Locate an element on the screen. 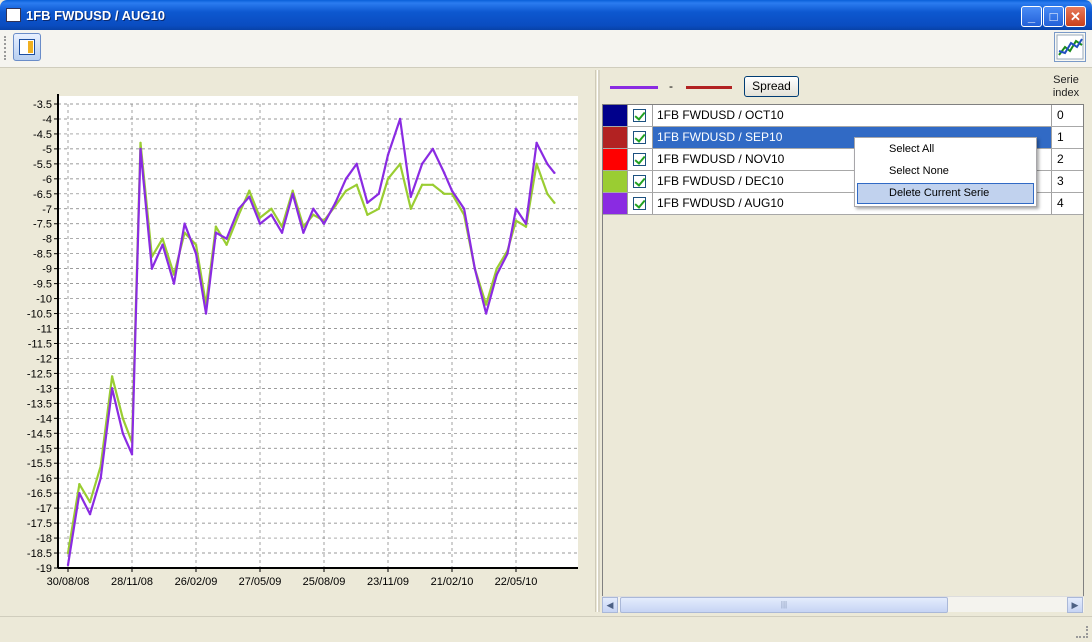  x-tick-label: 27/05/09 is located at coordinates (260, 582).